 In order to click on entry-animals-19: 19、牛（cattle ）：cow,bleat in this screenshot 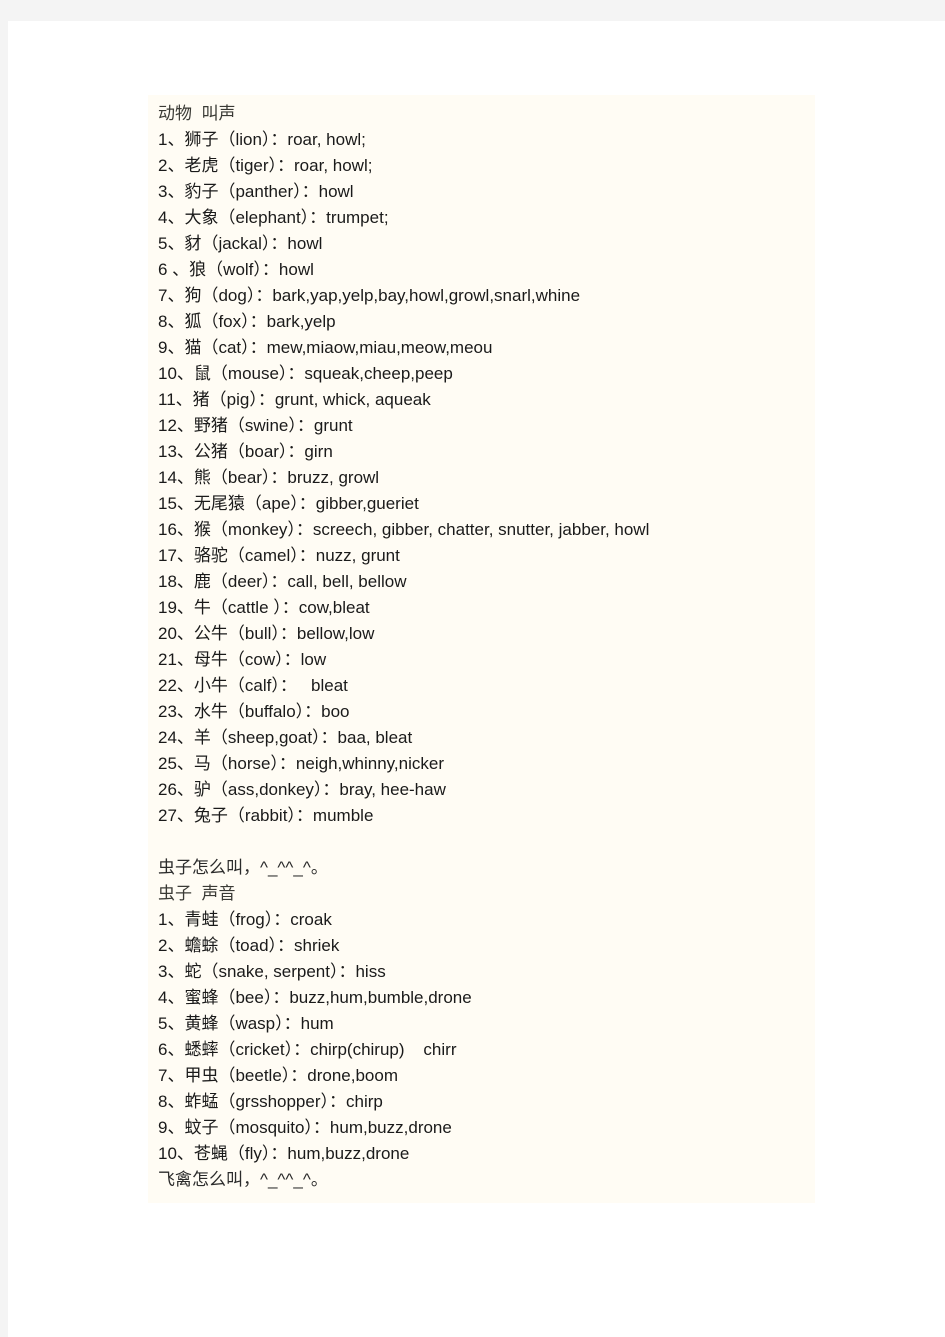, I will do `click(264, 607)`.